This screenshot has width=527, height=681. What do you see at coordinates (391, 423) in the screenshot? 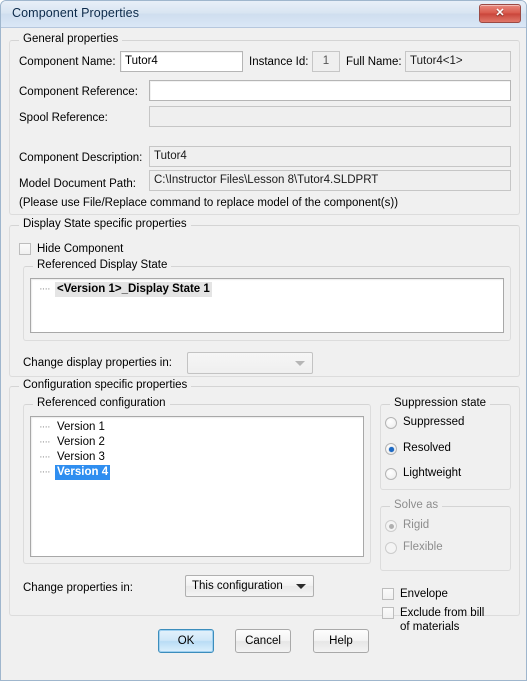
I see `radio-suppressed-dot` at bounding box center [391, 423].